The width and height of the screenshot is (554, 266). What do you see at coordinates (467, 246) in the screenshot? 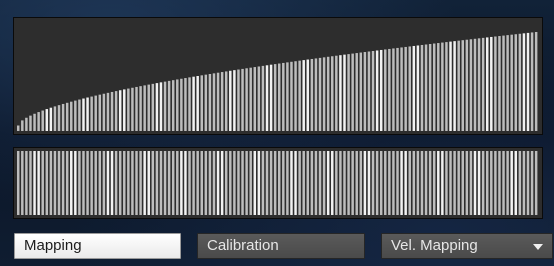
I see `velocity-mapping-select: Vel. Mapping` at bounding box center [467, 246].